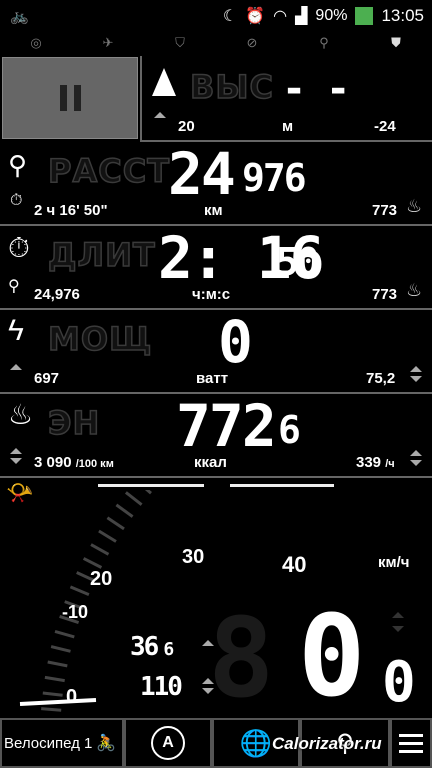 The width and height of the screenshot is (432, 768). I want to click on energy-row: ♨ ЭН 772 6 3 090 /100 км ккал 339 /ч, so click(216, 435).